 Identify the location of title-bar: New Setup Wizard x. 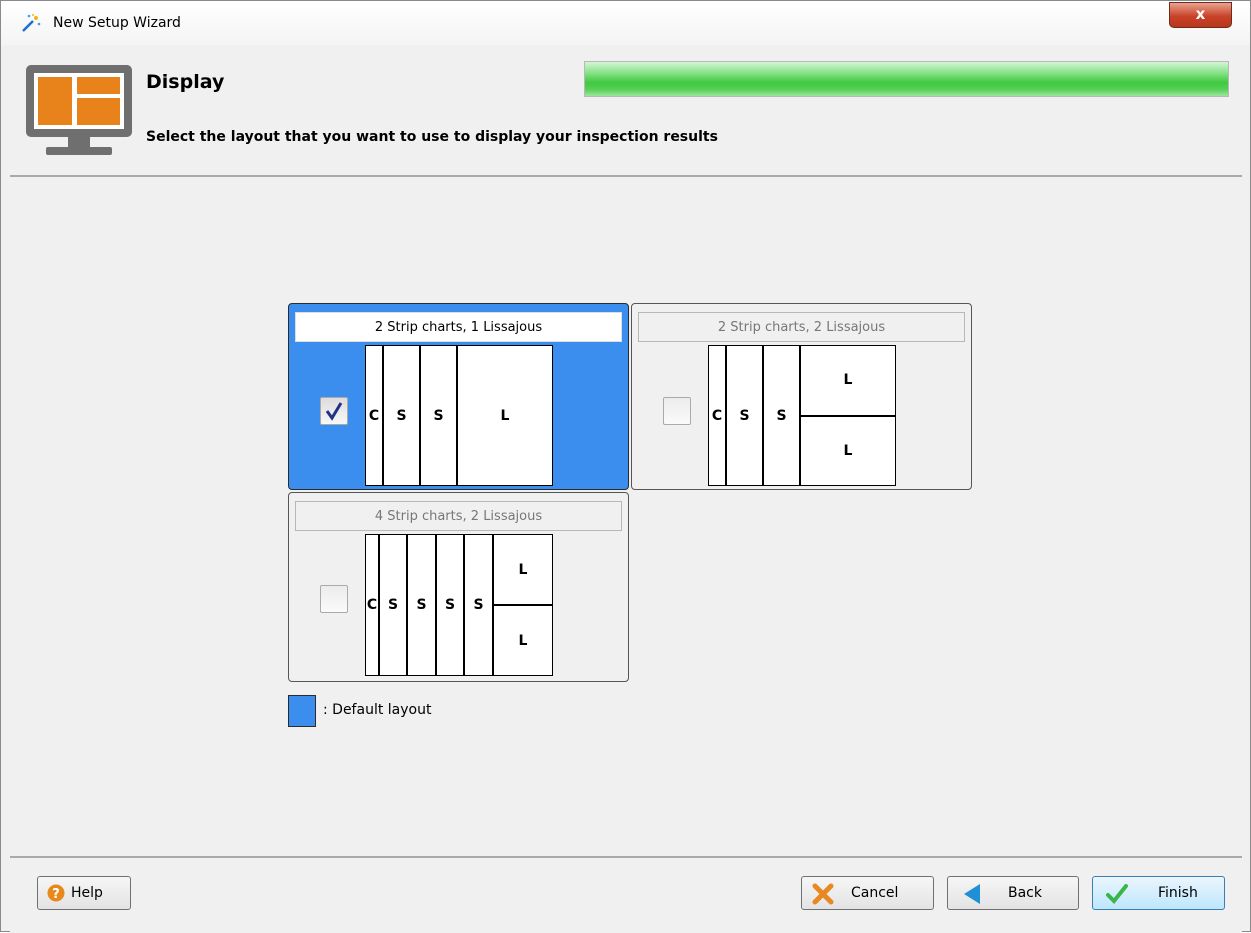
(625, 23).